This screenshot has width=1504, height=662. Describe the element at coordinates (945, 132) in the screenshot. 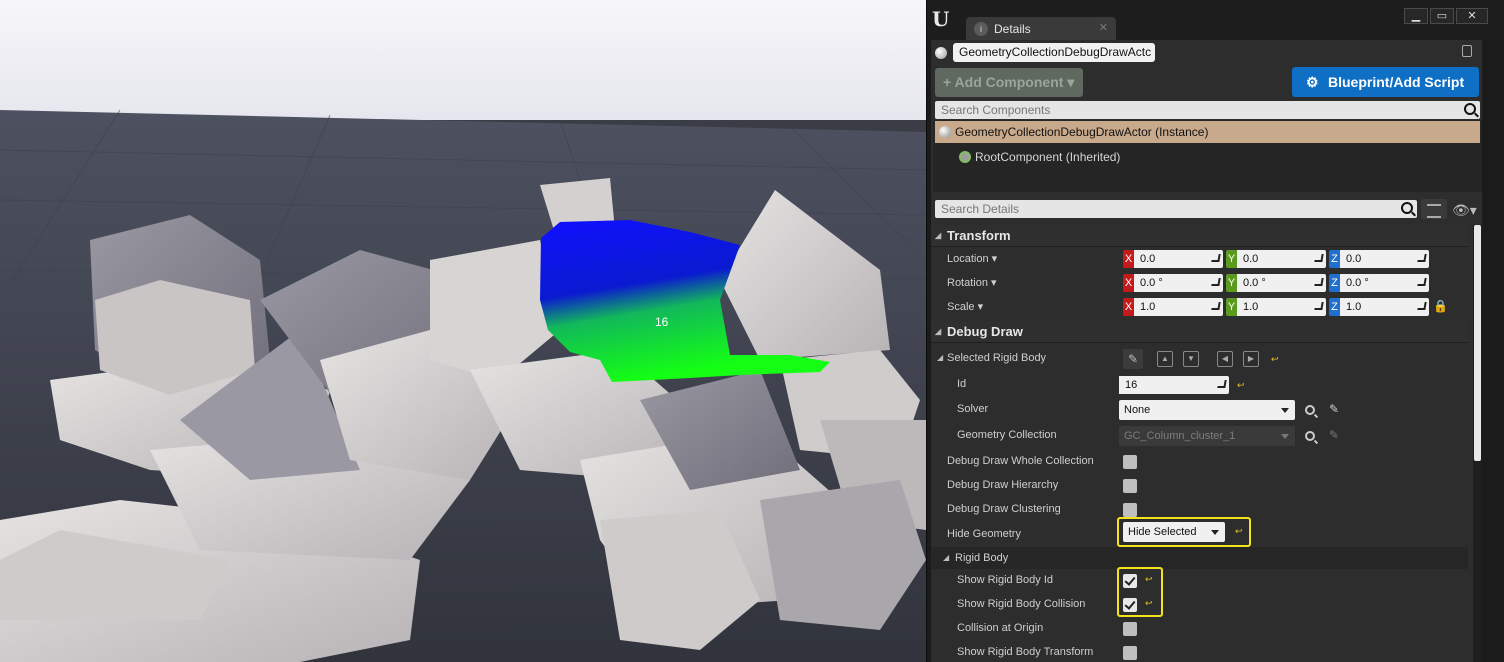

I see `actor-sphere-icon` at that location.